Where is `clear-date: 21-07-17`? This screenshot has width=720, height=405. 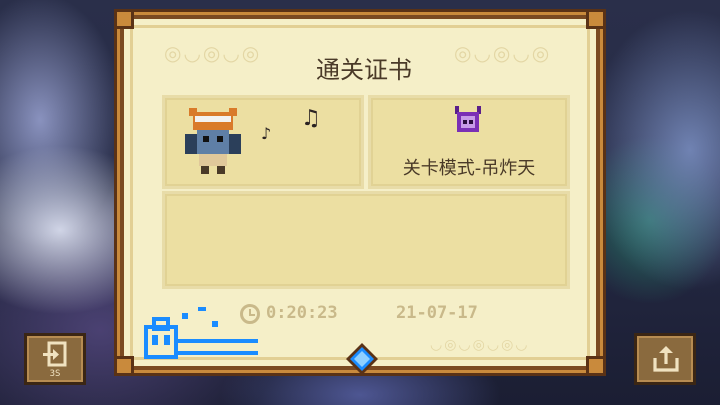
clear-date: 21-07-17 is located at coordinates (437, 313).